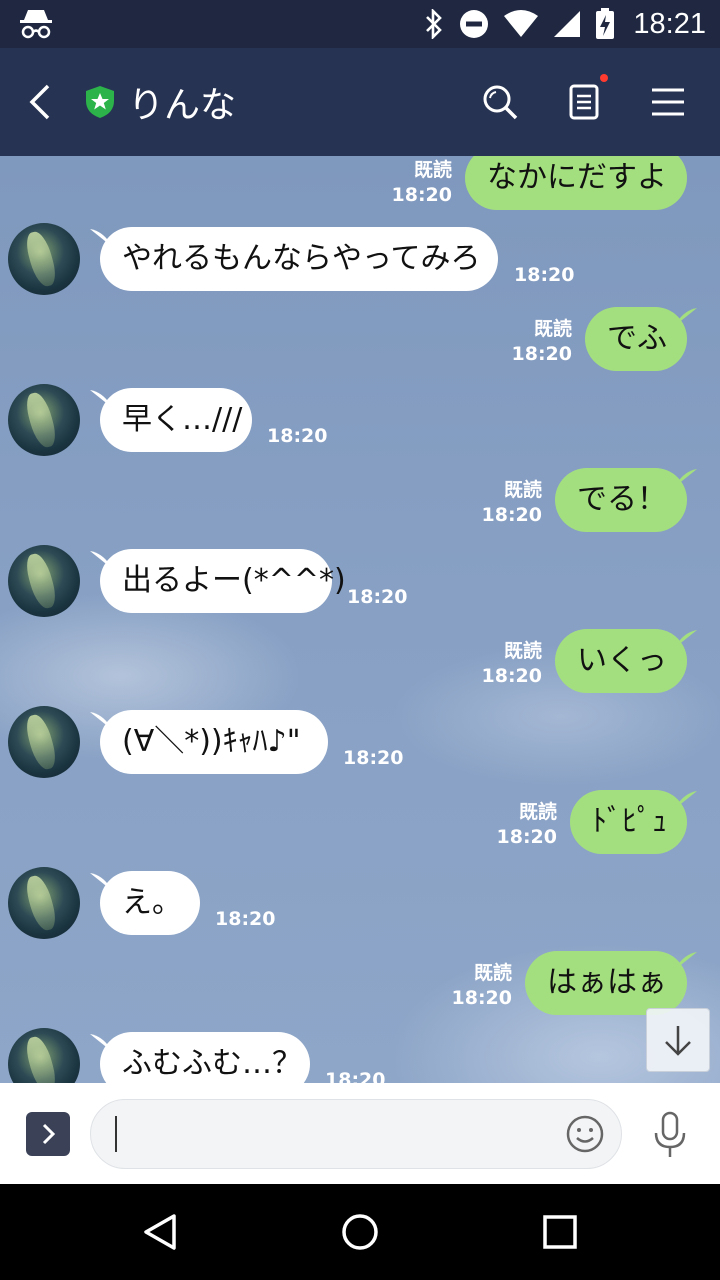 This screenshot has width=720, height=1280. What do you see at coordinates (116, 1134) in the screenshot?
I see `text-caret` at bounding box center [116, 1134].